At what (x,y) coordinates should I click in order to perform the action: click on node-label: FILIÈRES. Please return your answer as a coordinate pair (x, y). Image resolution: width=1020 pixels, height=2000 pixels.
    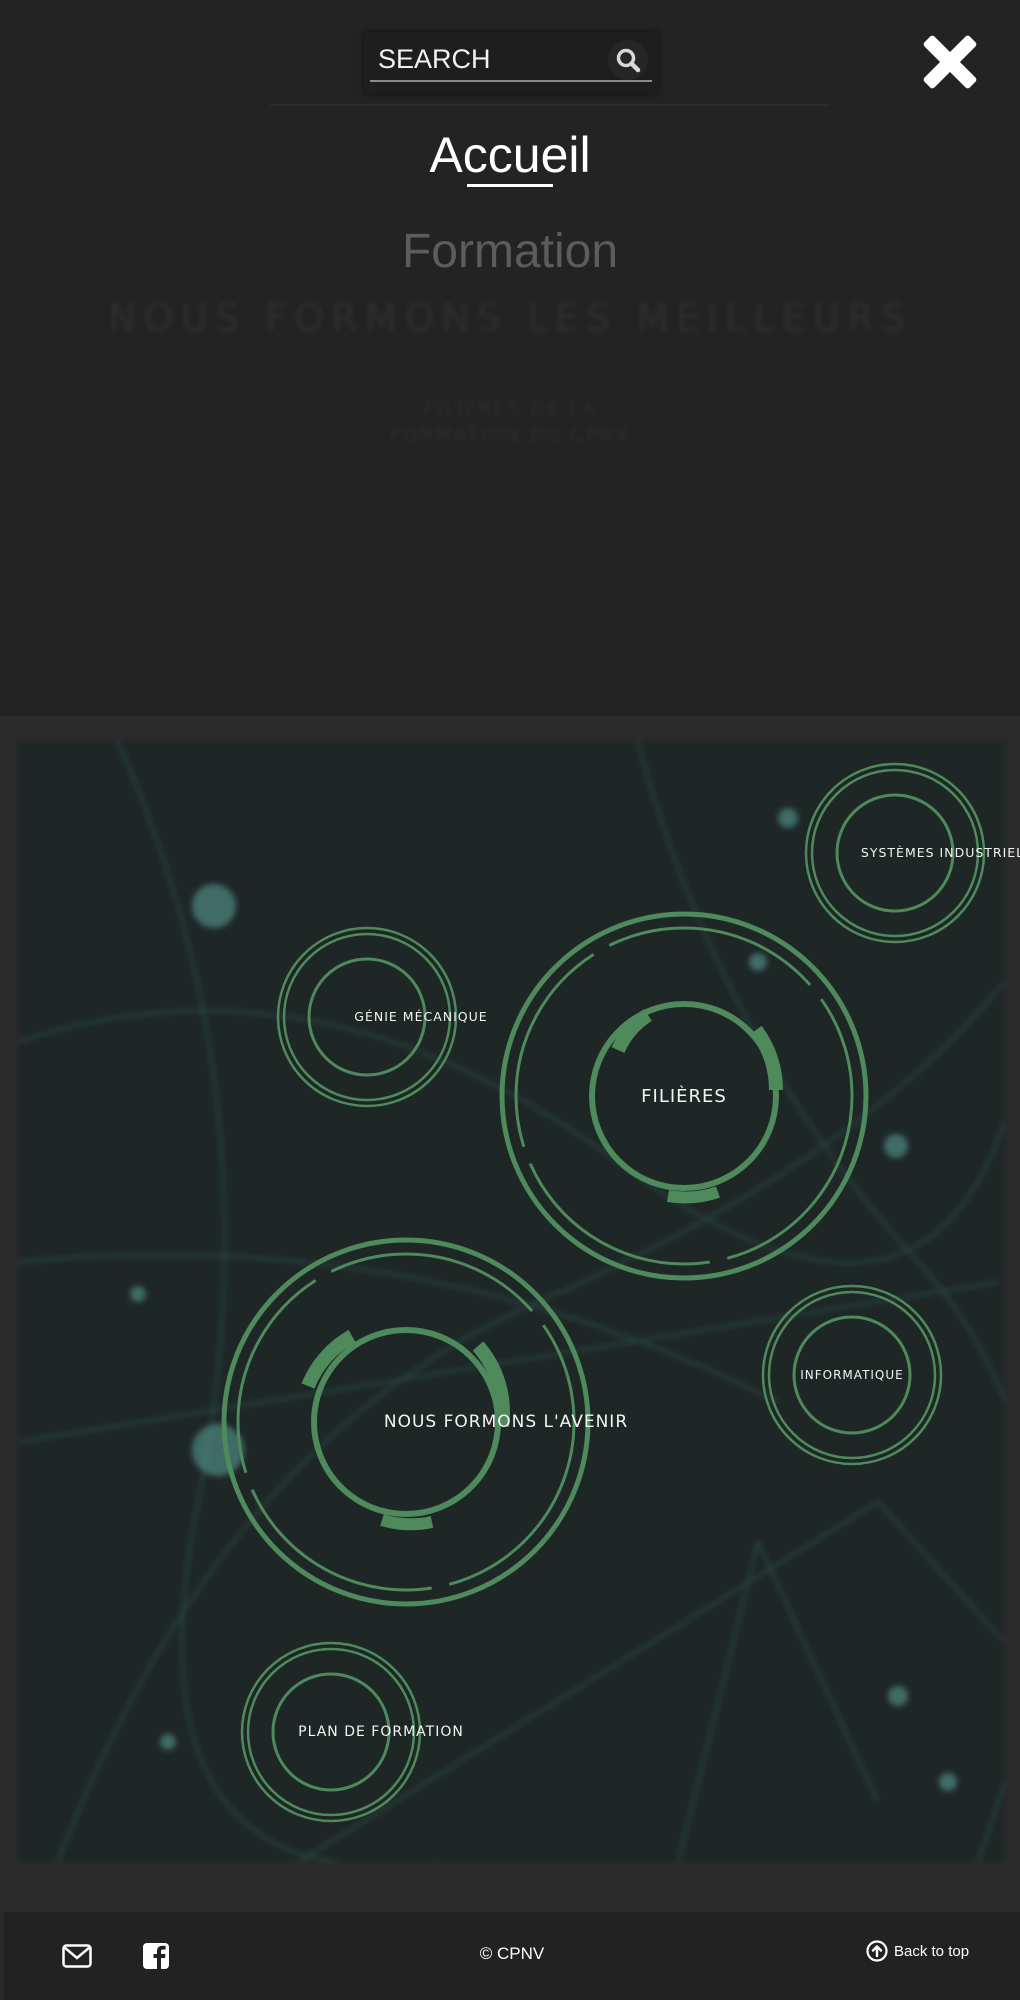
    Looking at the image, I should click on (684, 1096).